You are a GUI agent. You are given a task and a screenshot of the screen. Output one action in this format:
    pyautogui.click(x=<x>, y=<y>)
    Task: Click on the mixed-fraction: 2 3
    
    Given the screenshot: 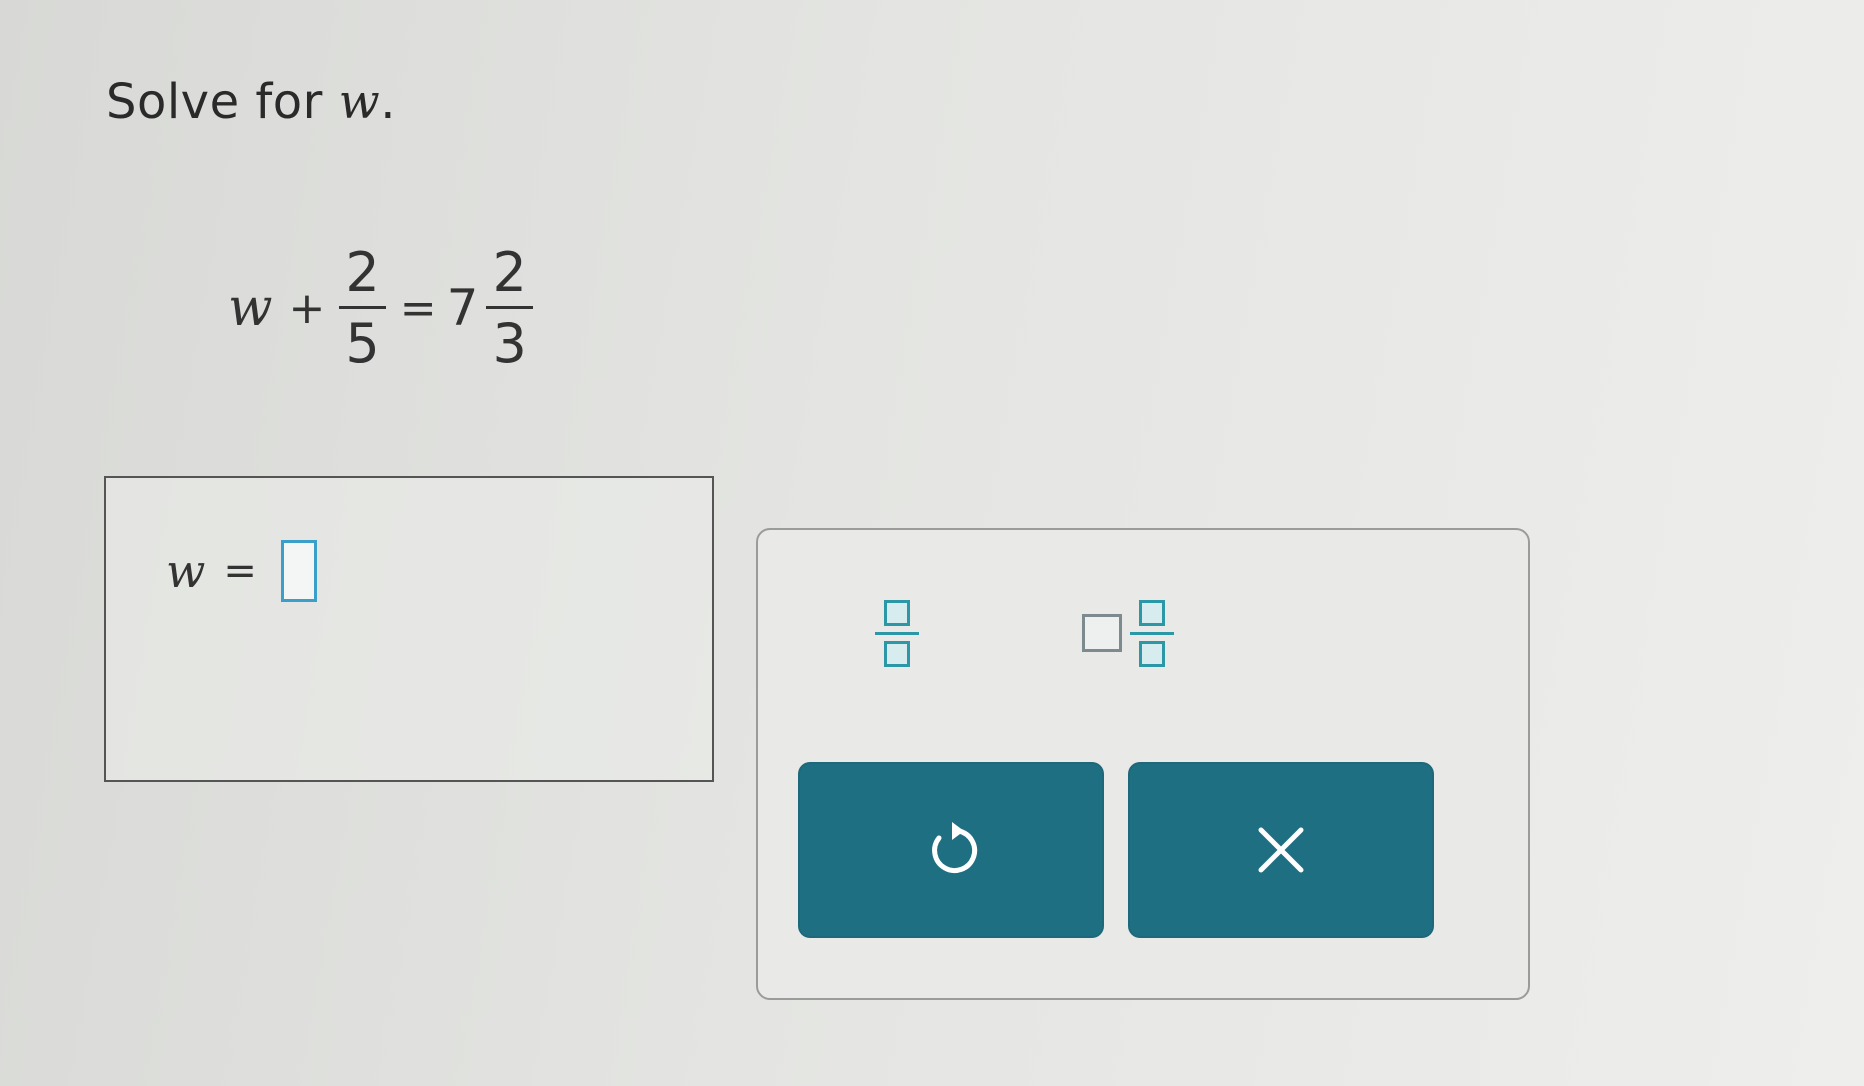 What is the action you would take?
    pyautogui.click(x=509, y=307)
    